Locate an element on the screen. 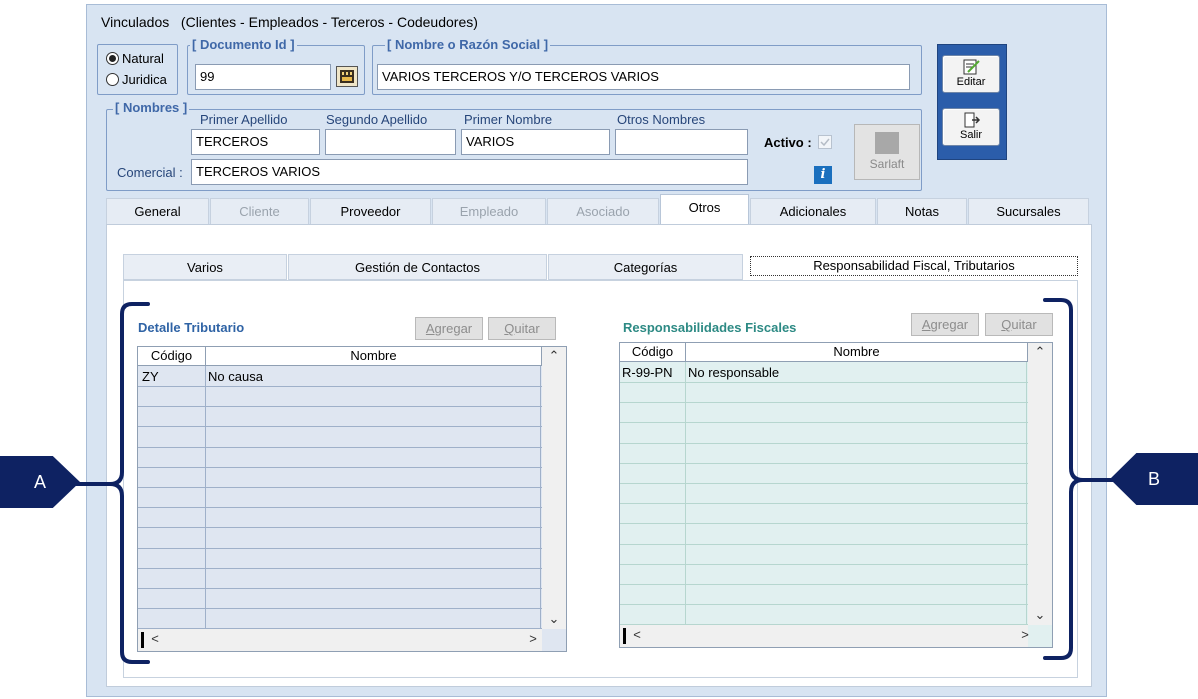 This screenshot has height=699, width=1198. tab-adicionales: Adicionales is located at coordinates (813, 211).